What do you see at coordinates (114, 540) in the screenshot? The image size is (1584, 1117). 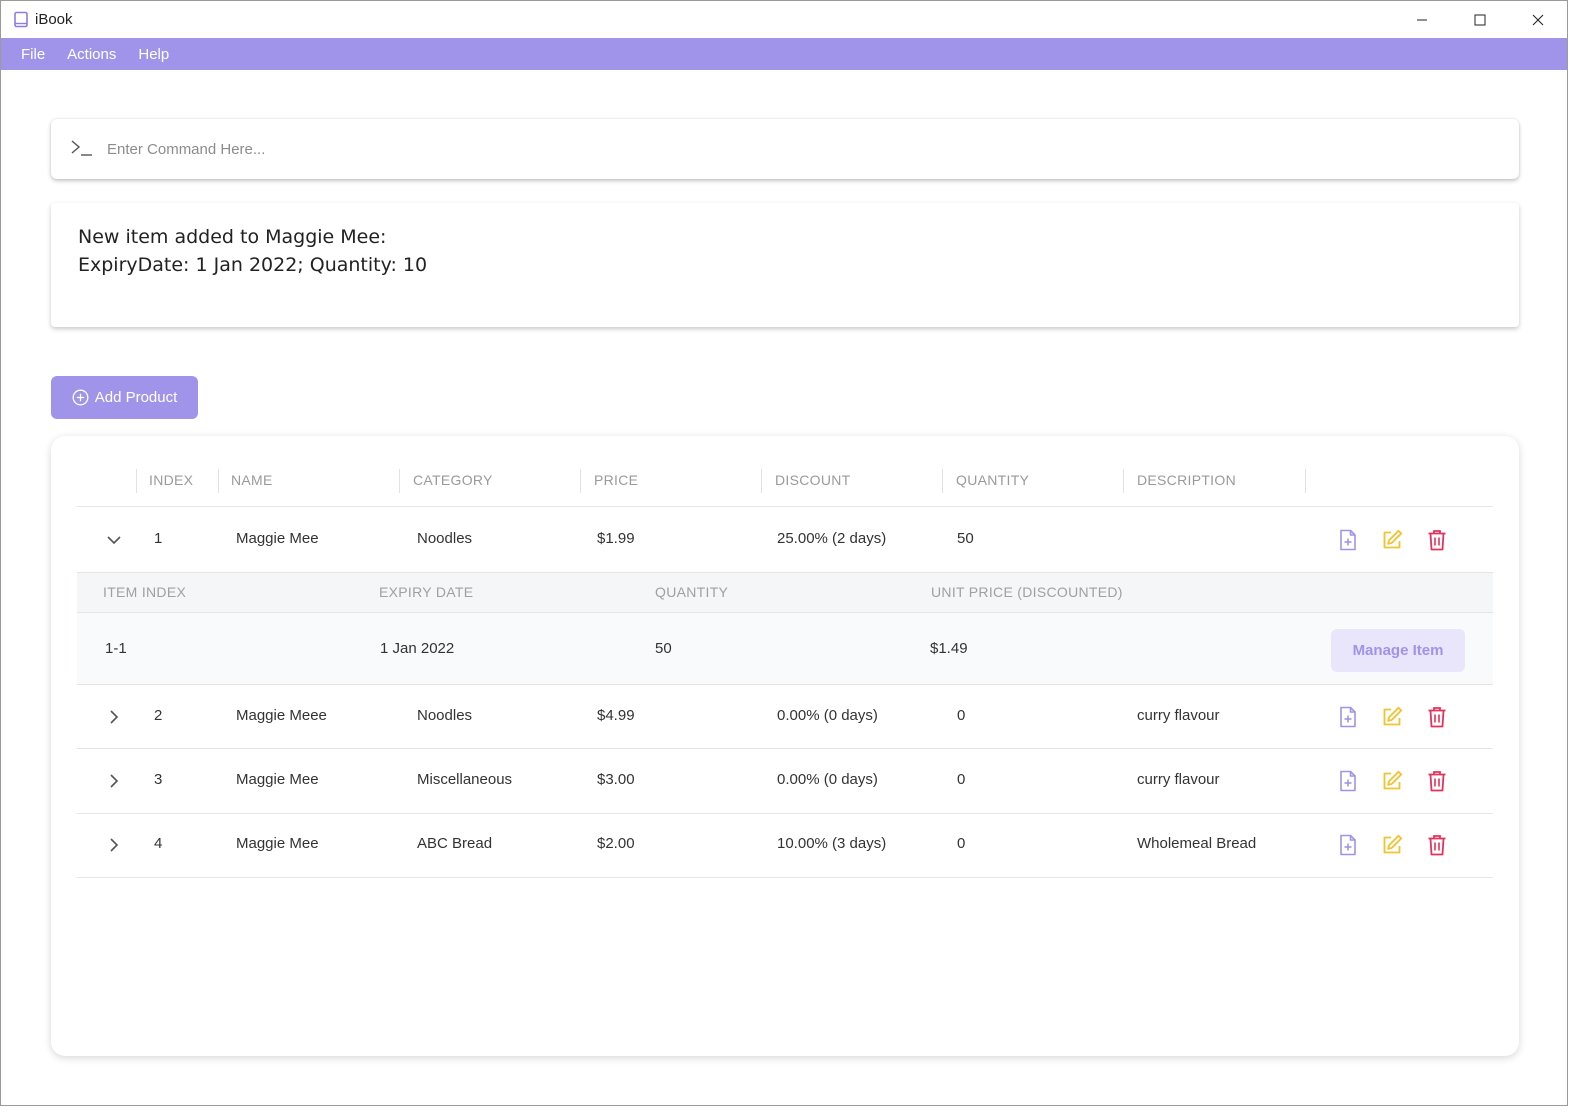 I see `chevron-down-icon` at bounding box center [114, 540].